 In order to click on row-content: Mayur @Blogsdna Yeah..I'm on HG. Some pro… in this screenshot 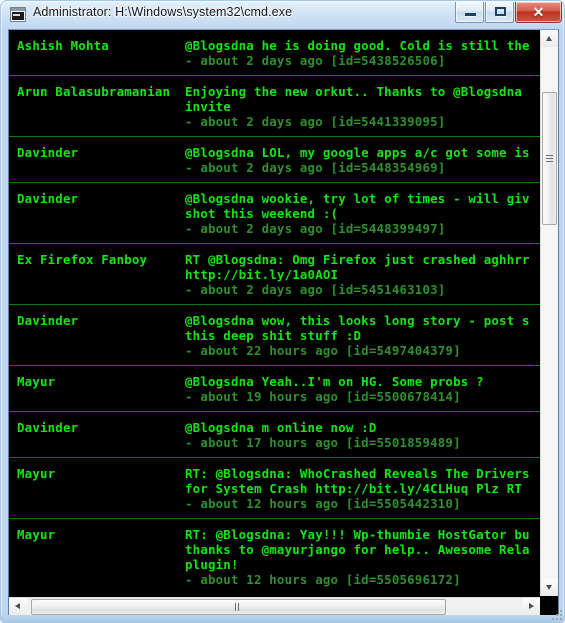, I will do `click(274, 388)`.